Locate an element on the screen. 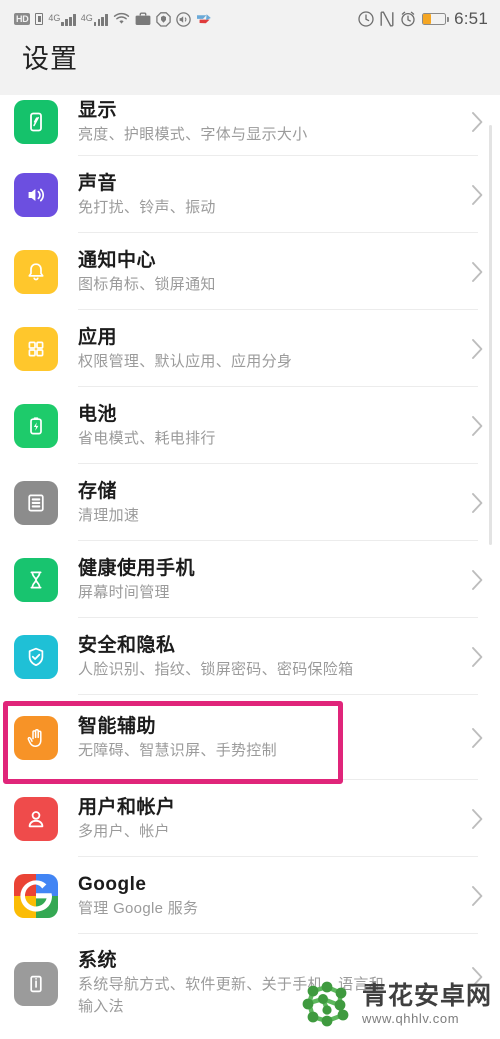 Image resolution: width=500 pixels, height=1039 pixels. settings-row-apps: 应用 权限管理、默认应用、应用分身 is located at coordinates (250, 348).